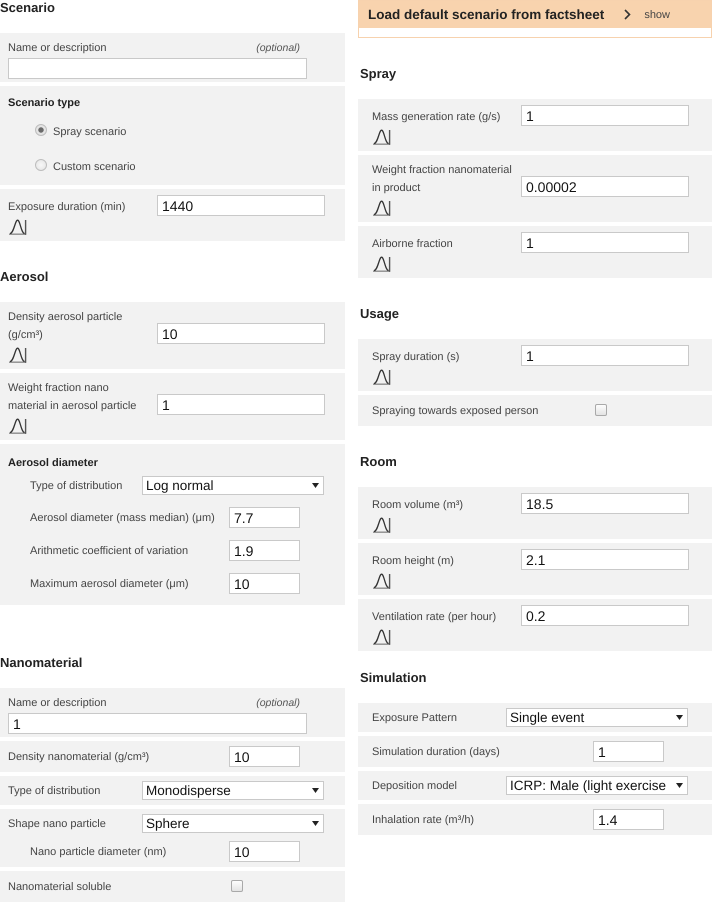 This screenshot has width=718, height=915. What do you see at coordinates (99, 852) in the screenshot?
I see `field-label: Nano particle diameter (nm)` at bounding box center [99, 852].